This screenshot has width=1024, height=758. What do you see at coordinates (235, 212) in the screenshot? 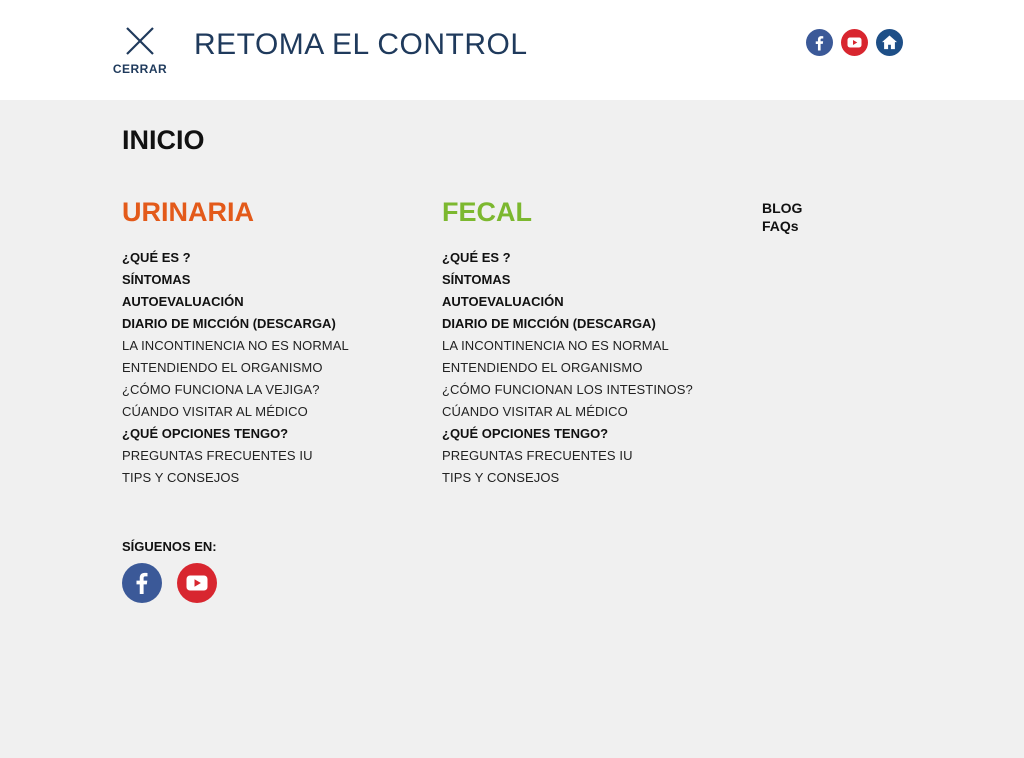
I see `urinaria-title: URINARIA` at bounding box center [235, 212].